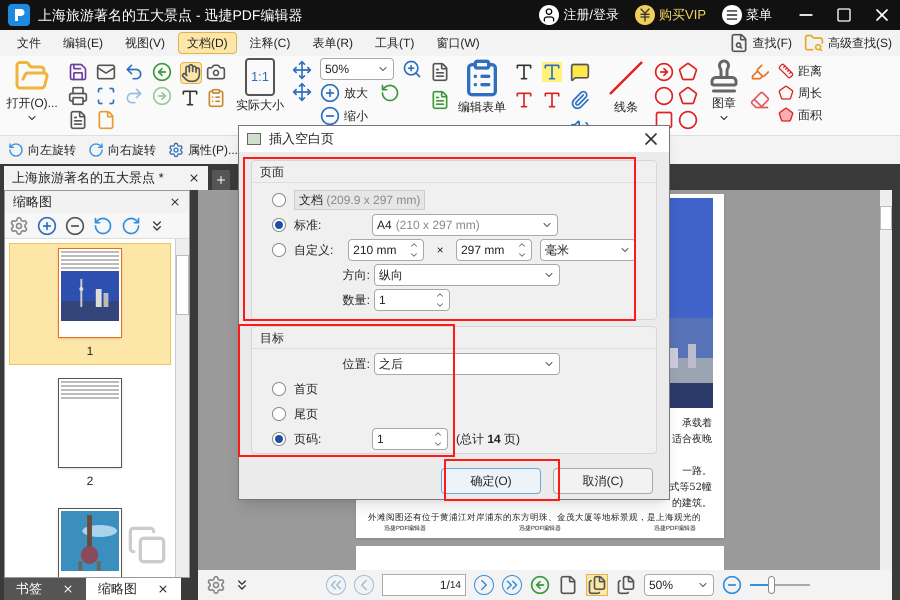 Image resolution: width=900 pixels, height=600 pixels. Describe the element at coordinates (760, 43) in the screenshot. I see `search-button: 查找(F)` at that location.